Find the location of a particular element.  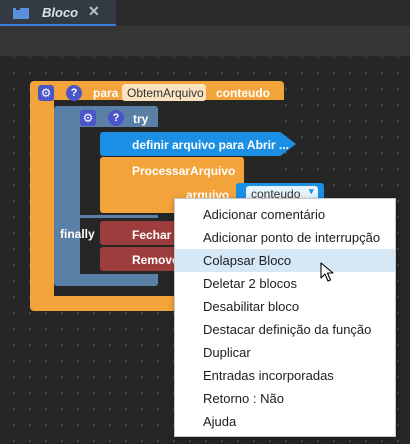

menu-item-return: Retorno : Não is located at coordinates (285, 398).